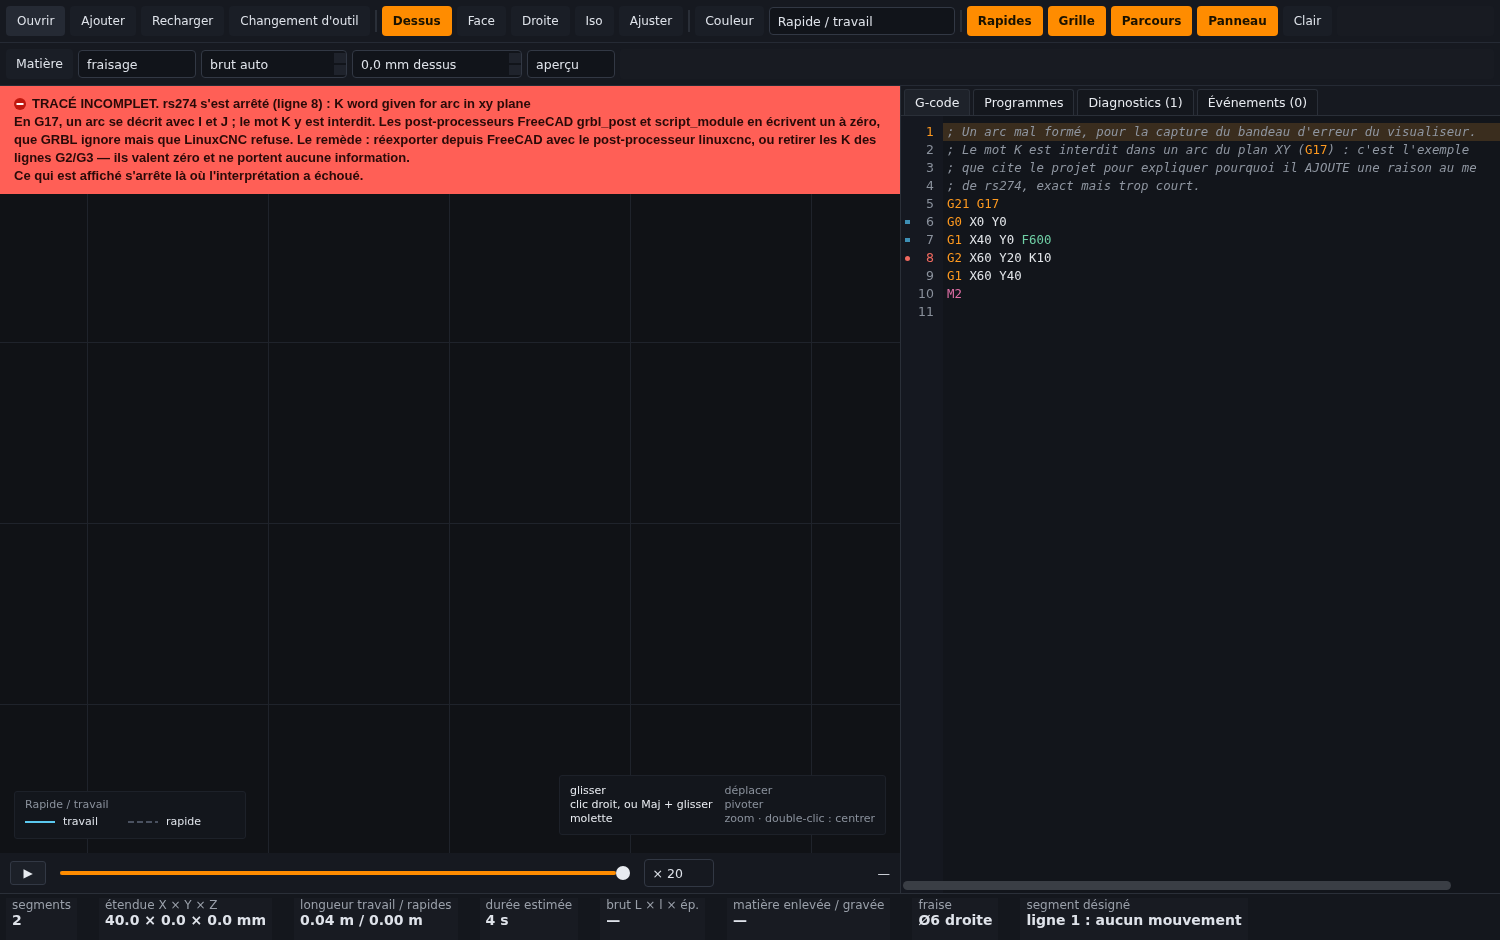 Image resolution: width=1500 pixels, height=940 pixels. Describe the element at coordinates (1257, 102) in the screenshot. I see `panel-tab: Événements (0)` at that location.